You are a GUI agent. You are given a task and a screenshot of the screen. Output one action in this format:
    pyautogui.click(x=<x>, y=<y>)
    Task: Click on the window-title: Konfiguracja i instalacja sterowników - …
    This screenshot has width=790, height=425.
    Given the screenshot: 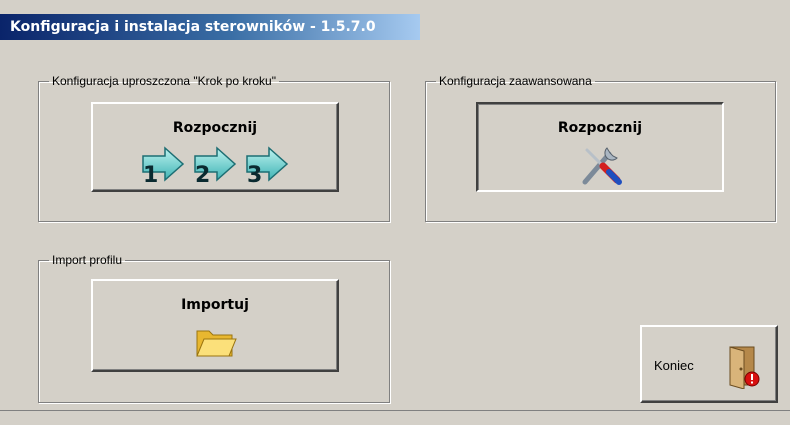 What is the action you would take?
    pyautogui.click(x=210, y=27)
    